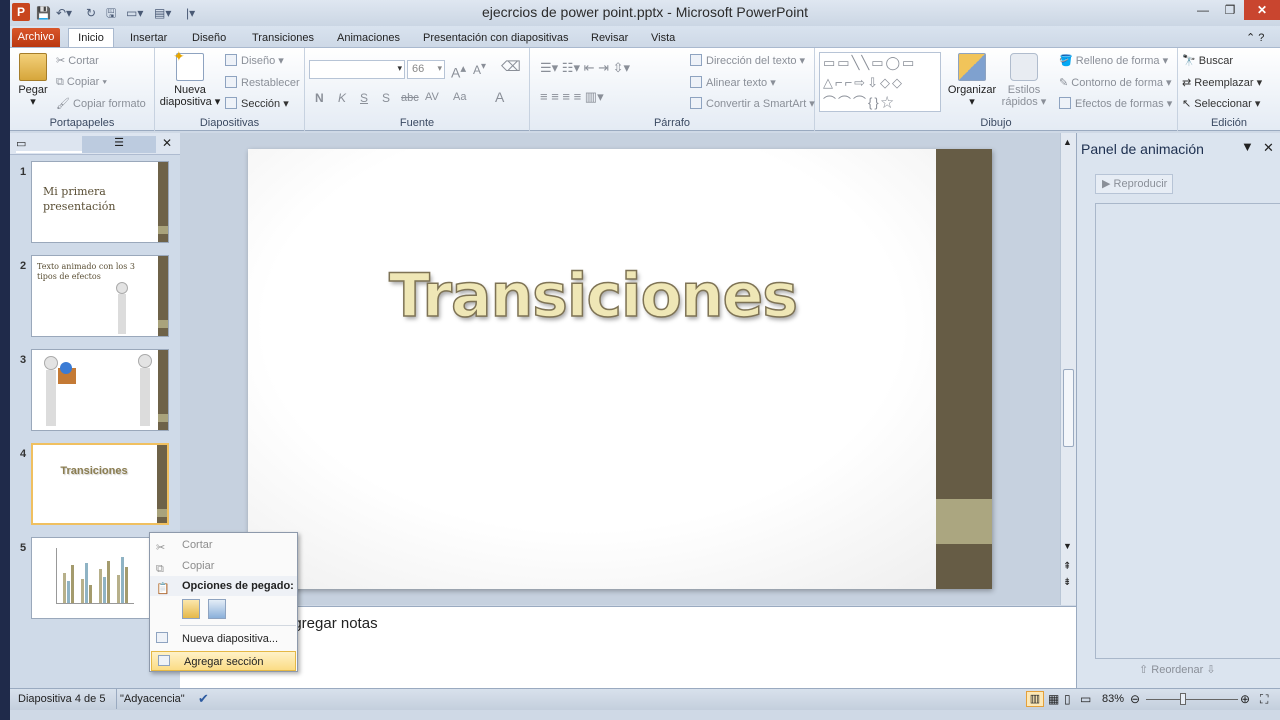 This screenshot has height=720, width=1280. What do you see at coordinates (609, 38) in the screenshot?
I see `tab-revisar: Revisar` at bounding box center [609, 38].